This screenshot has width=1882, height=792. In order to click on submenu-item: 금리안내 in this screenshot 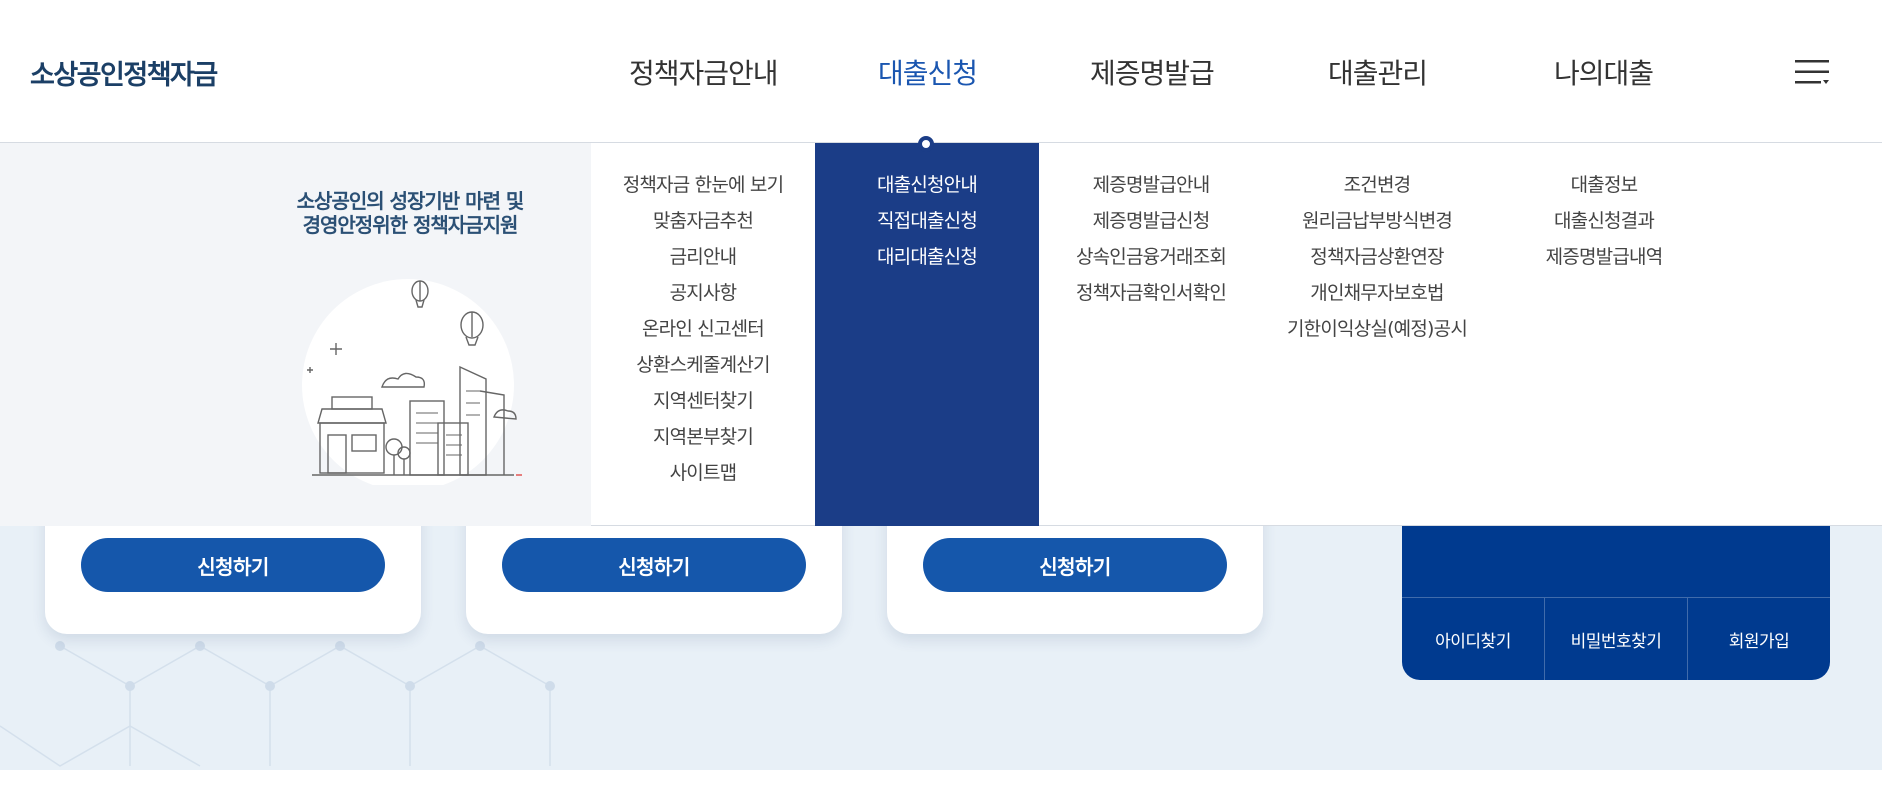, I will do `click(703, 257)`.